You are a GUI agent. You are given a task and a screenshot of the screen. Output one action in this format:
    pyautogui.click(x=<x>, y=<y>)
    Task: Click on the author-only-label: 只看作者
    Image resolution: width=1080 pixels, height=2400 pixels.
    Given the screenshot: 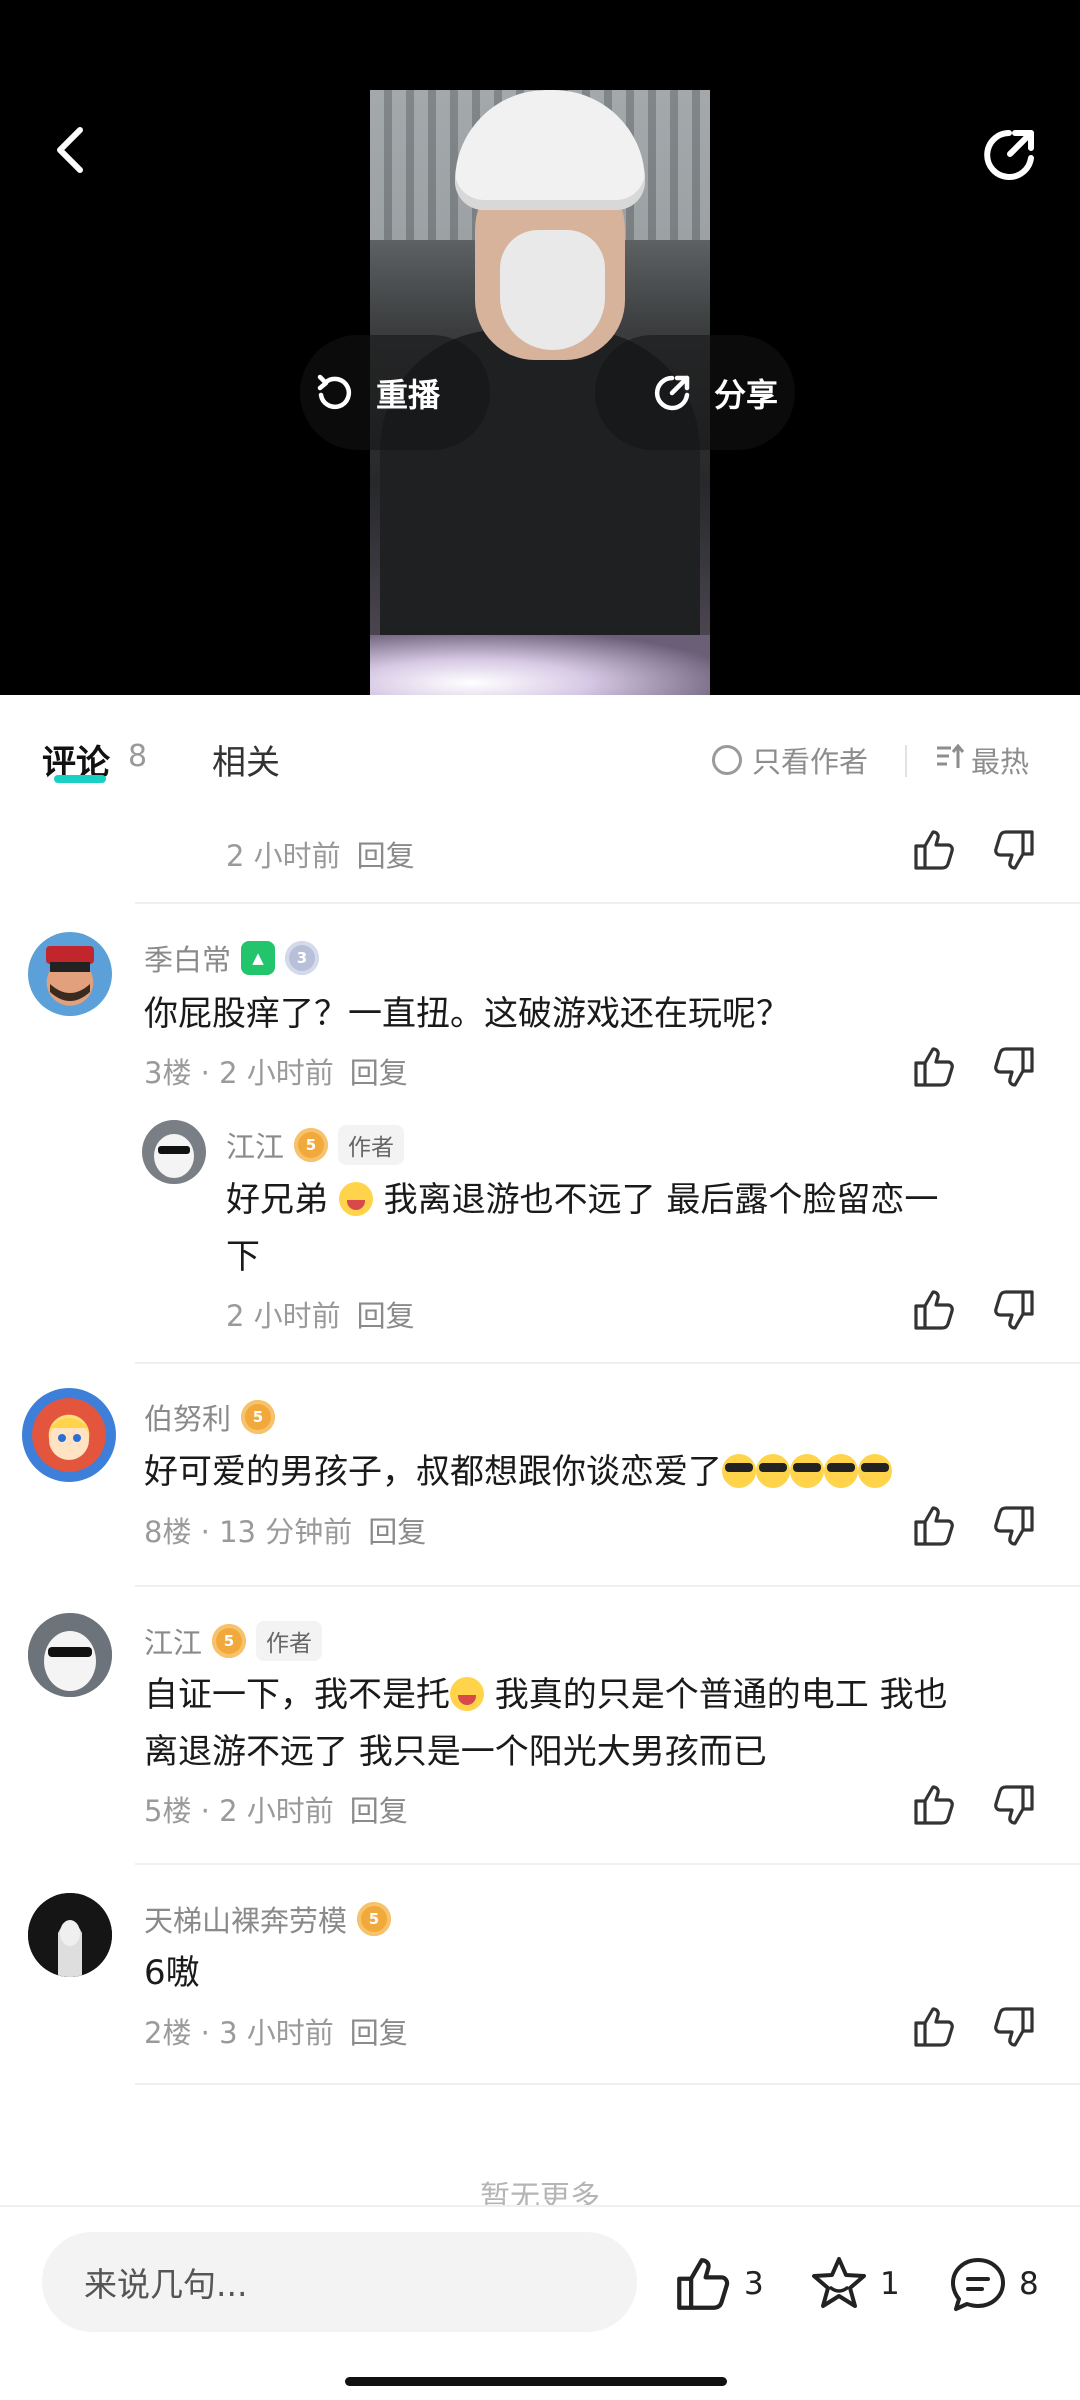 What is the action you would take?
    pyautogui.click(x=810, y=762)
    